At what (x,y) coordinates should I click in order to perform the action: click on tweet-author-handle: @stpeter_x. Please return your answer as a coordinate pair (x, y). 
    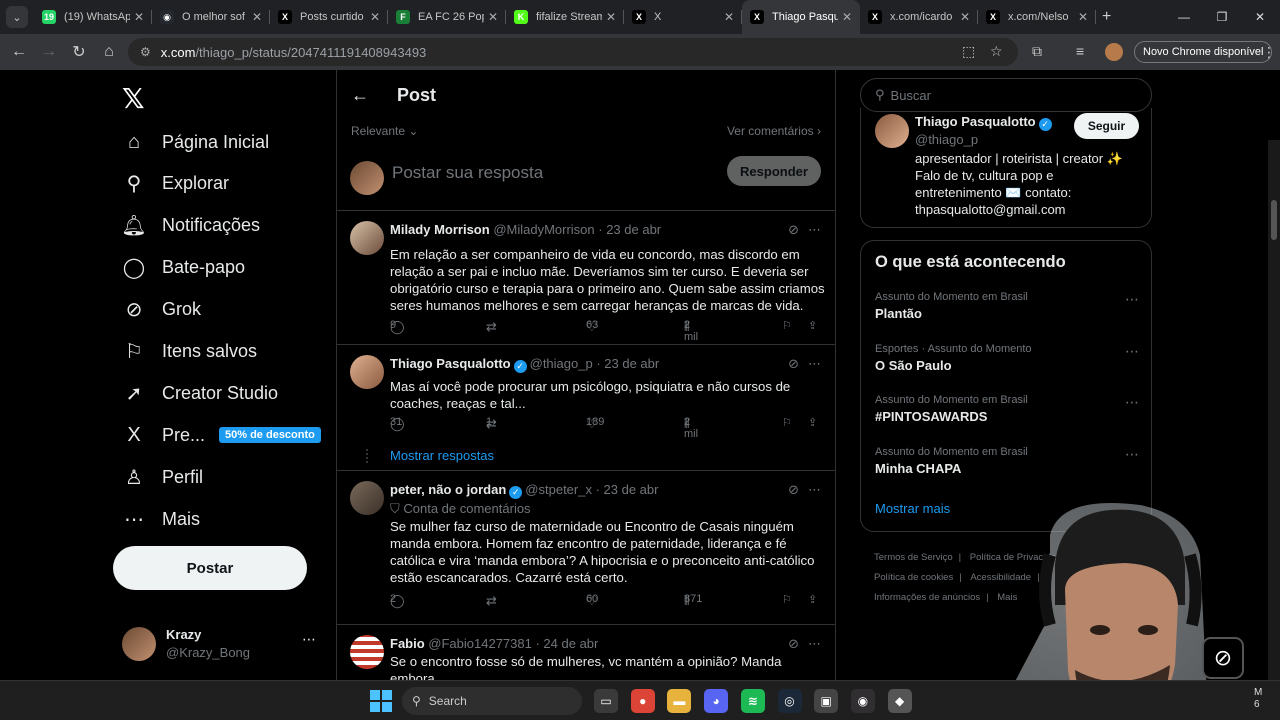
    Looking at the image, I should click on (558, 489).